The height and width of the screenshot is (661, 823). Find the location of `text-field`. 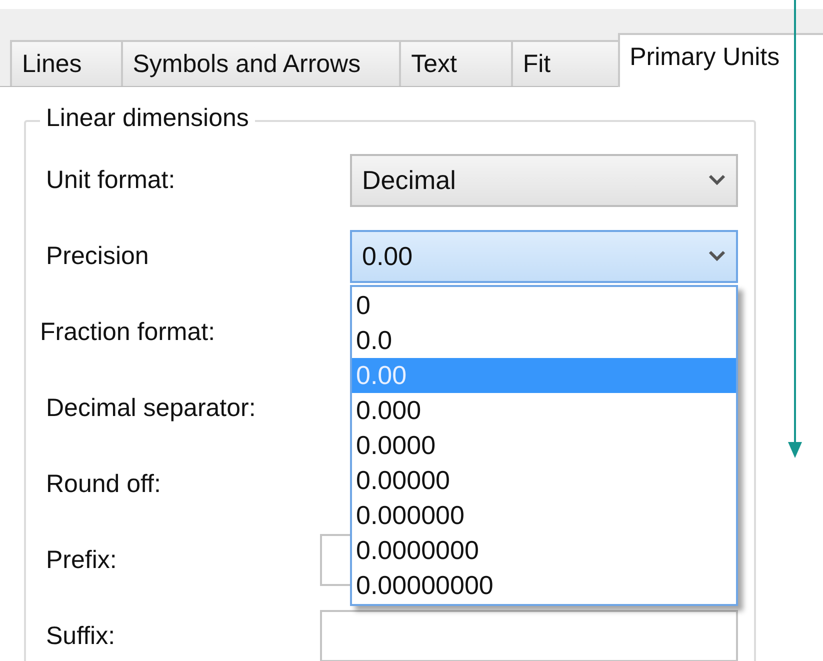

text-field is located at coordinates (529, 635).